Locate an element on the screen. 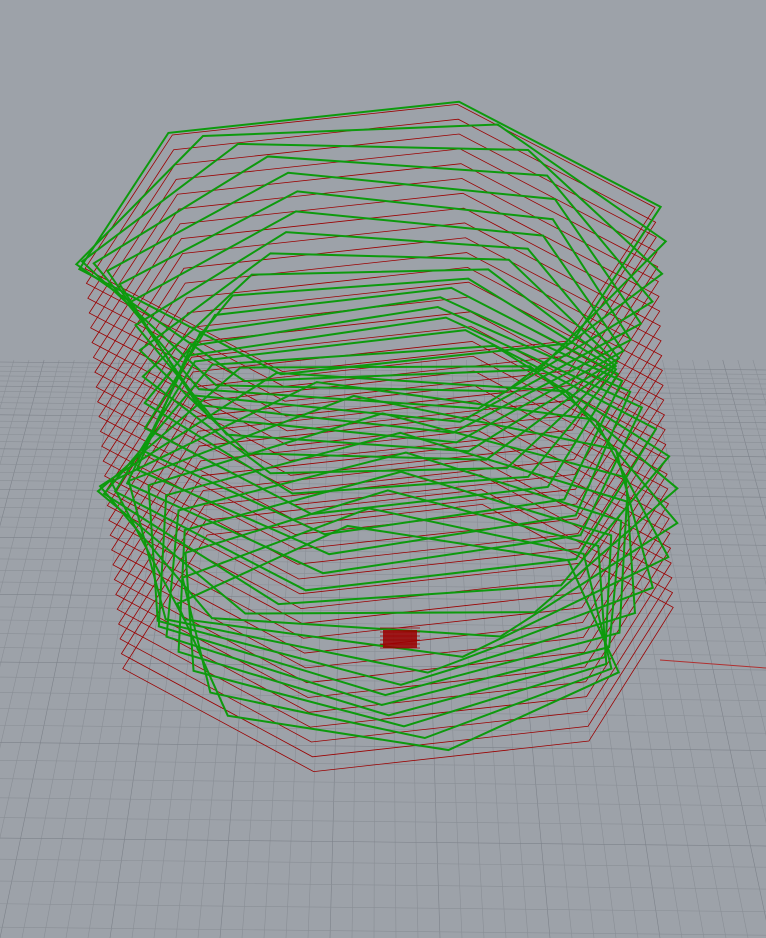  base-point-hatch is located at coordinates (400, 639).